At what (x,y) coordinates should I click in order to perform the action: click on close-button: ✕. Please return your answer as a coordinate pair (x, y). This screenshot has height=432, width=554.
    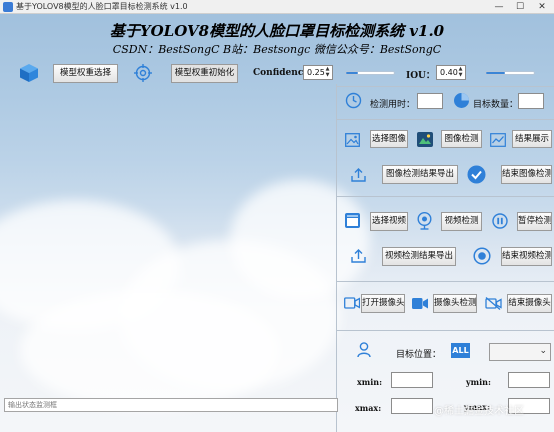
    Looking at the image, I should click on (542, 7).